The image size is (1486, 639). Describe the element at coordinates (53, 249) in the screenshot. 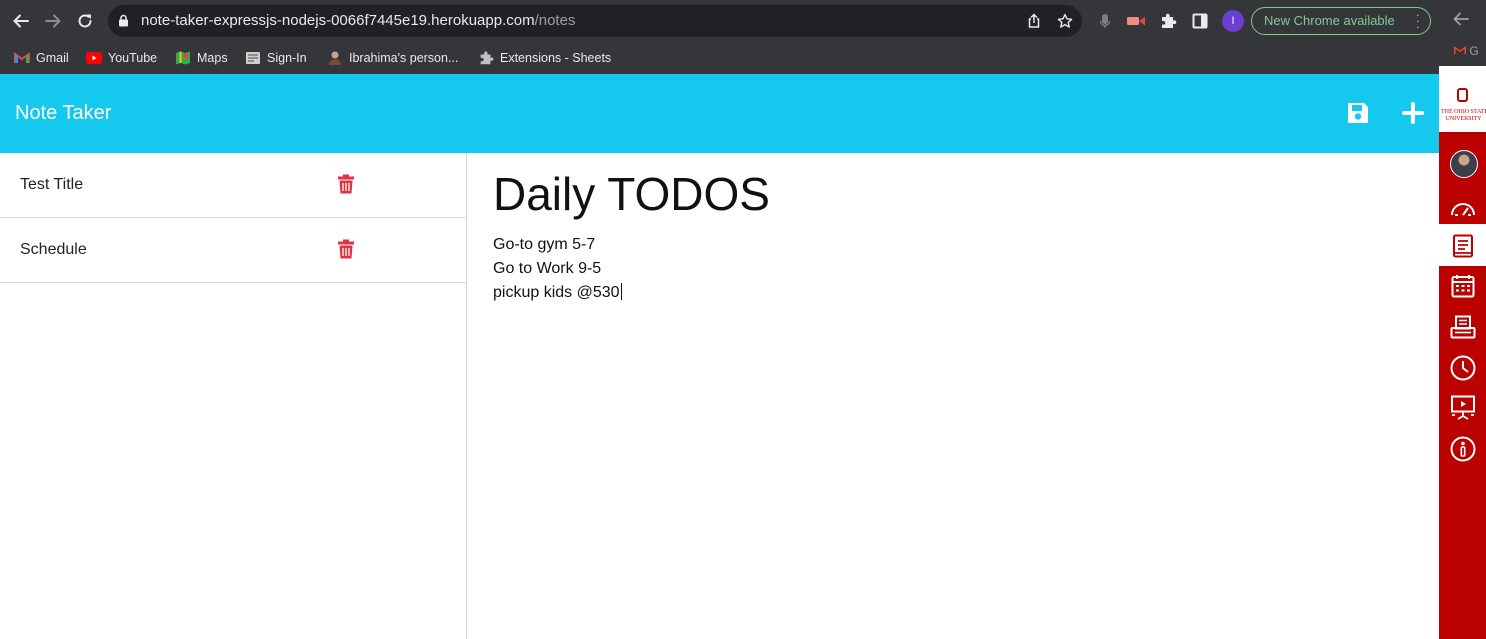

I see `note-title: Schedule` at that location.